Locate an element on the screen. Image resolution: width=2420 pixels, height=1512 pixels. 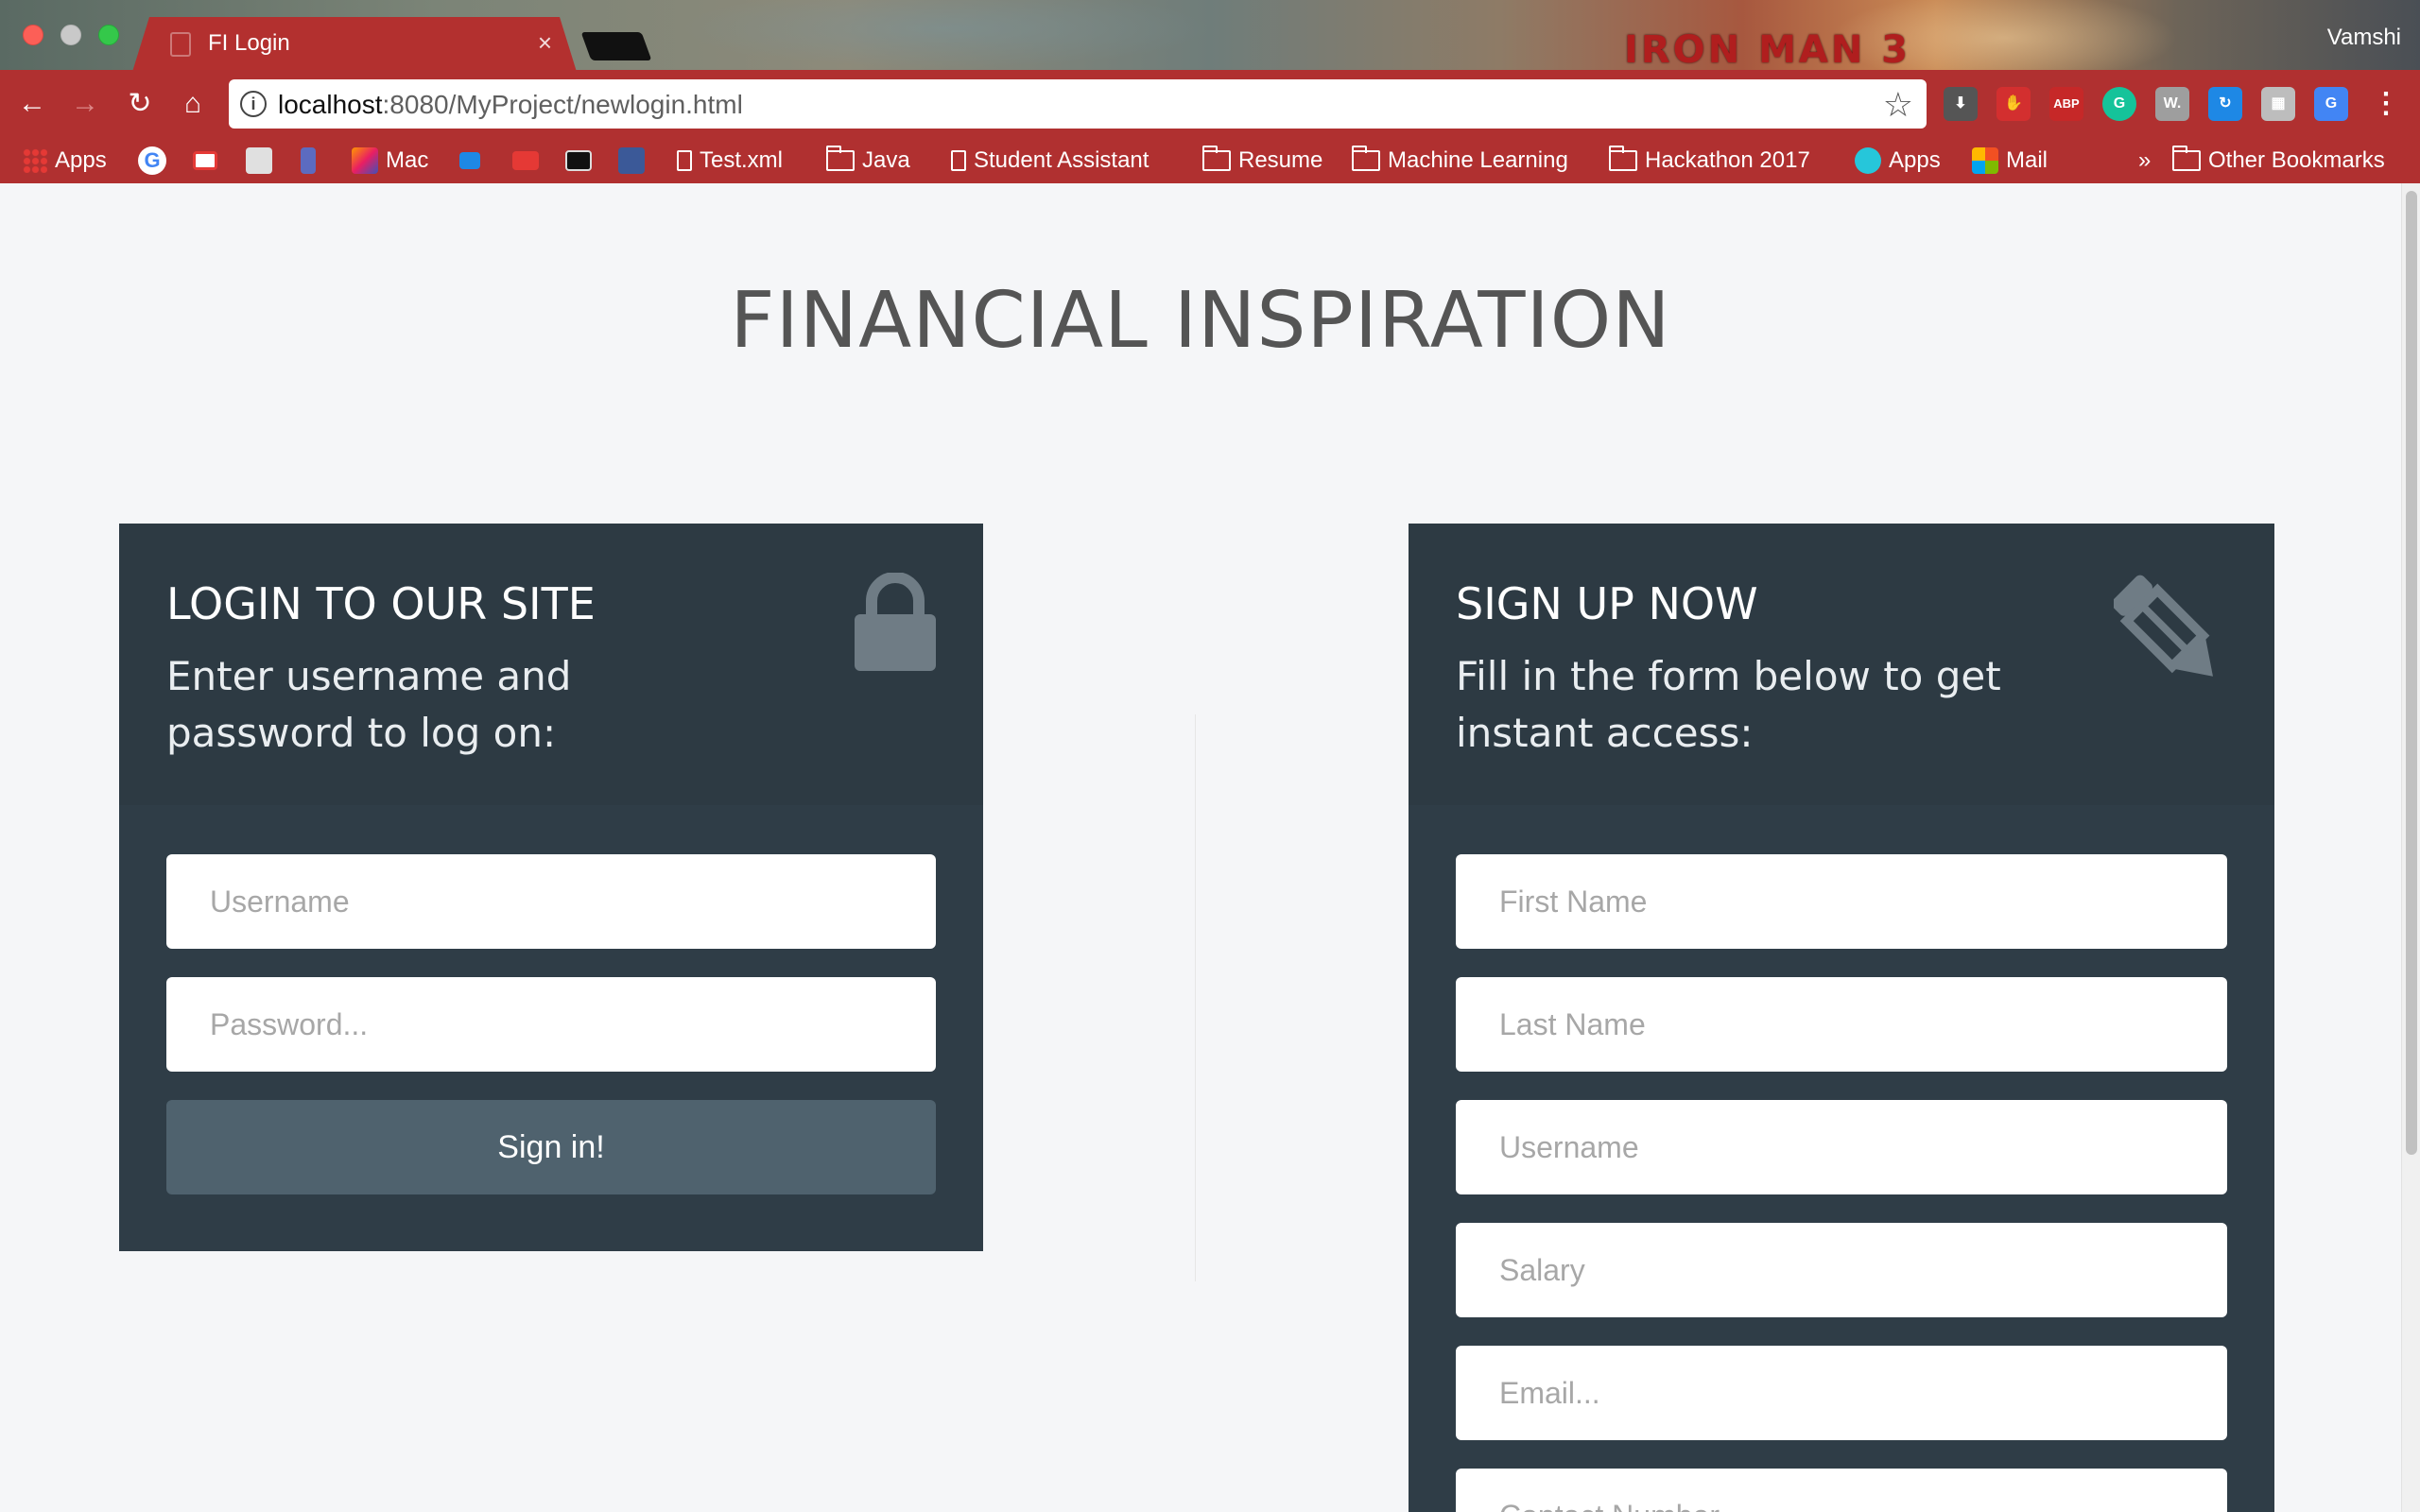
bookmark-test-xml: Test.xml is located at coordinates (730, 161).